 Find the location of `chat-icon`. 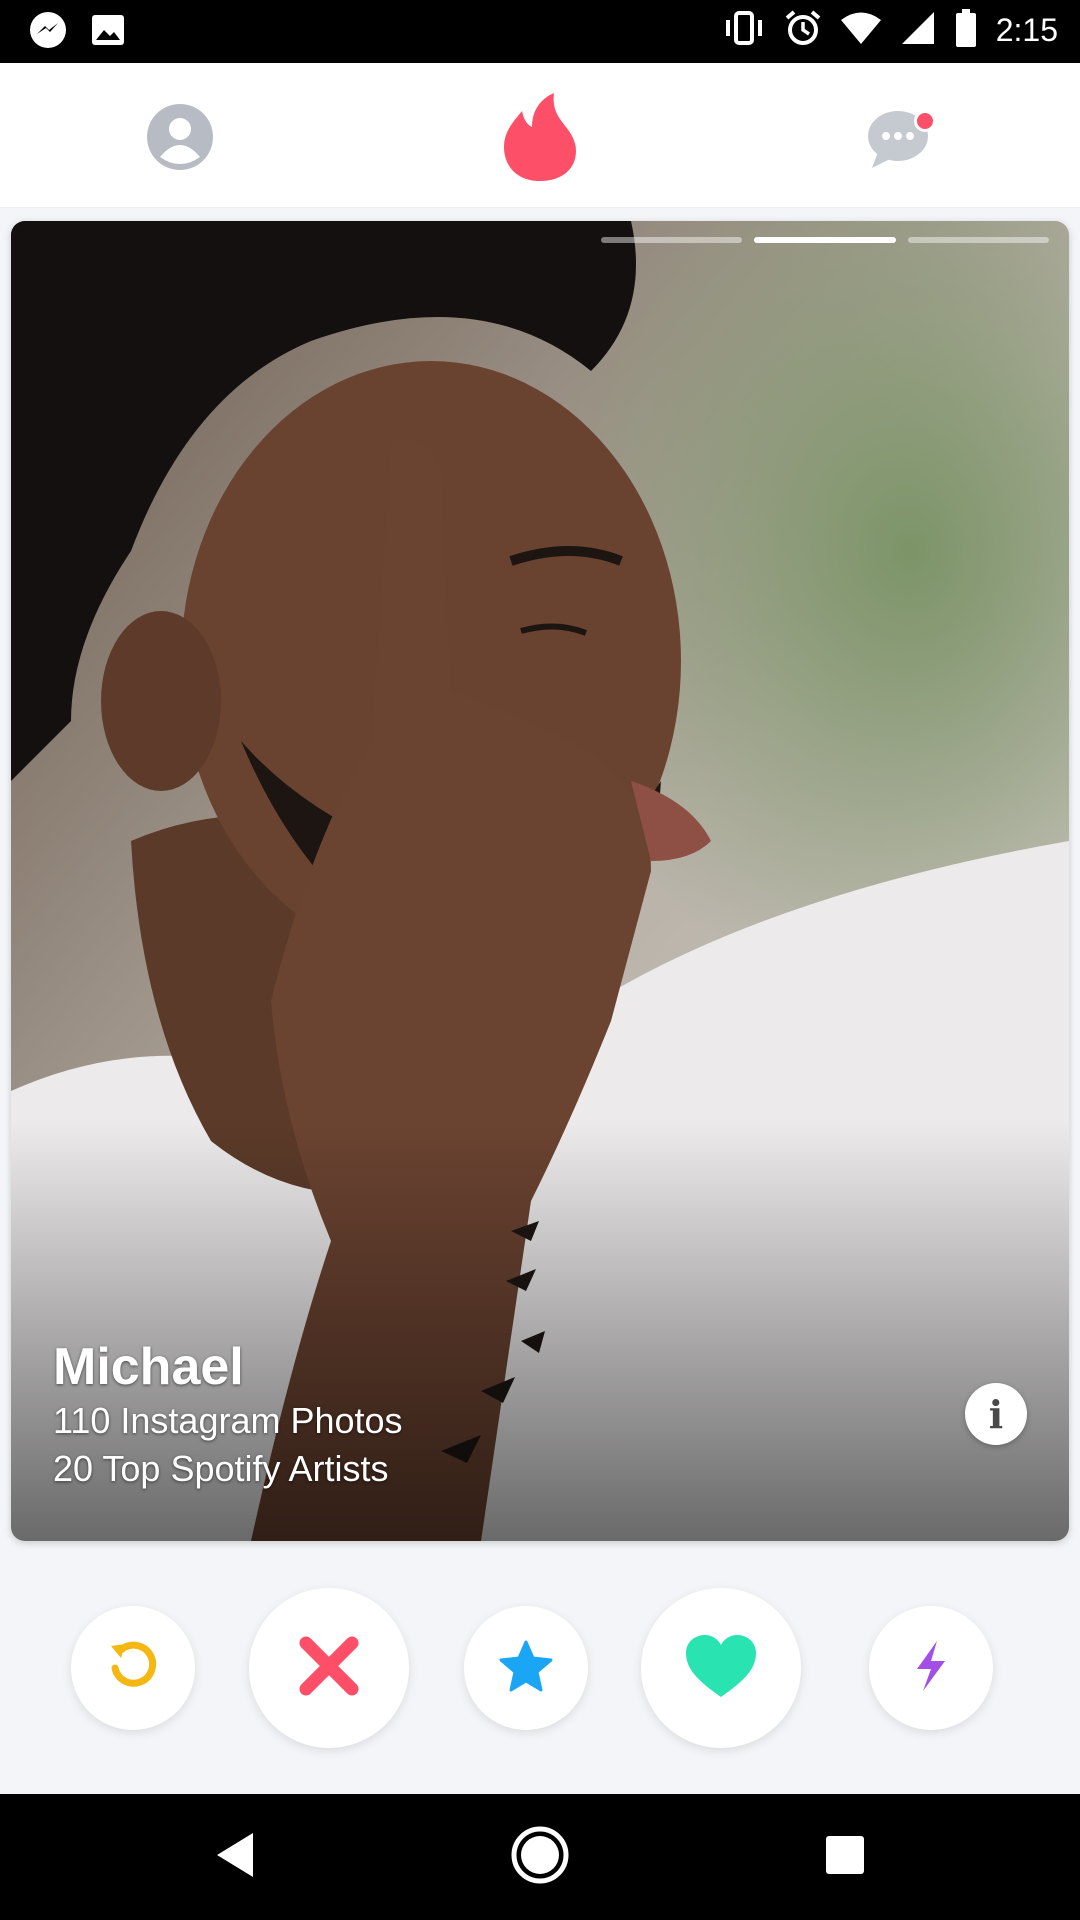

chat-icon is located at coordinates (900, 139).